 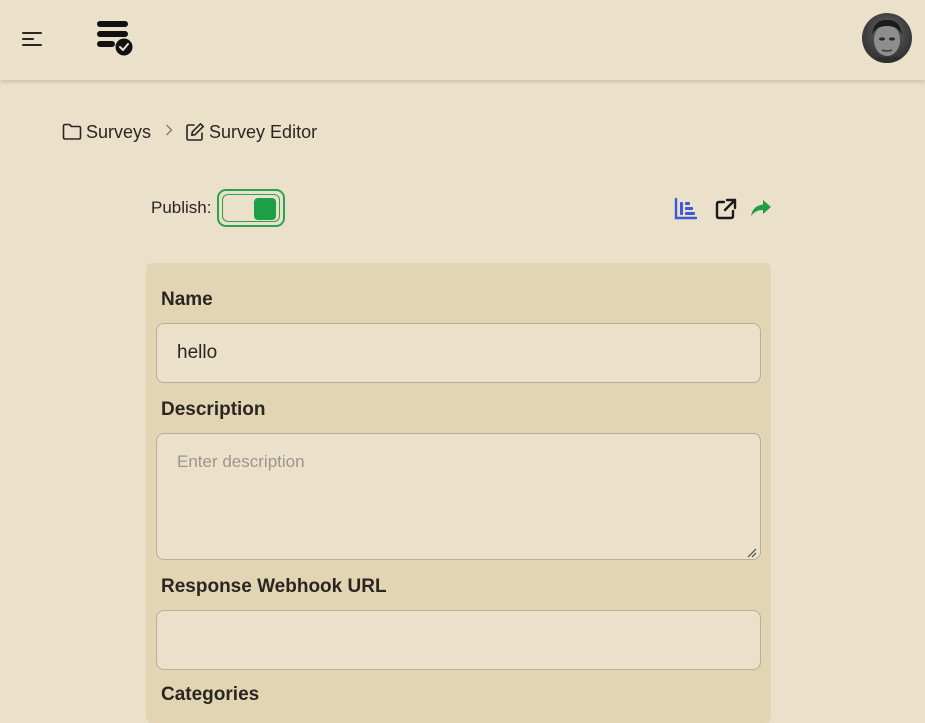 I want to click on categories-label: Categories, so click(x=210, y=694).